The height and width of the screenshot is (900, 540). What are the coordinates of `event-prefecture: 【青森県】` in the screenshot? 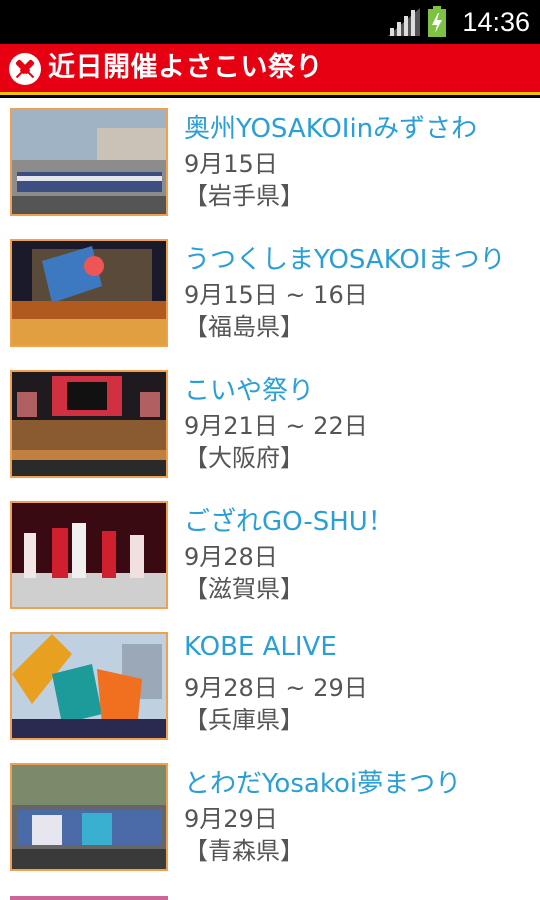 It's located at (244, 851).